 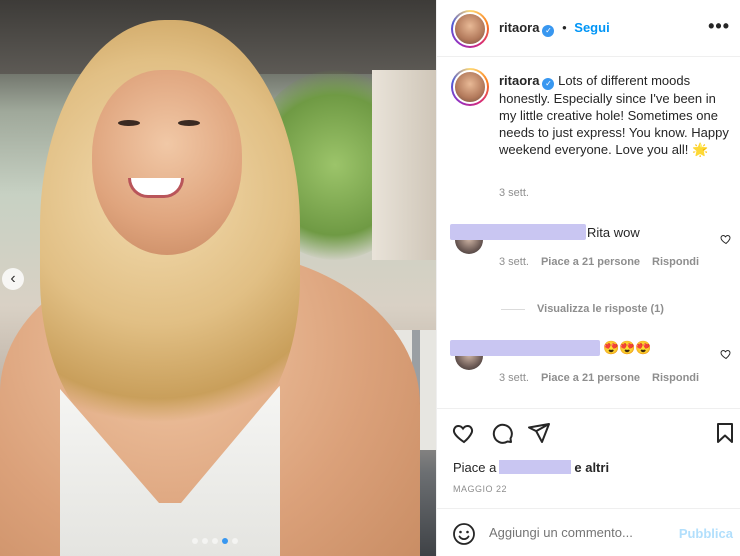 I want to click on replies-line, so click(x=513, y=309).